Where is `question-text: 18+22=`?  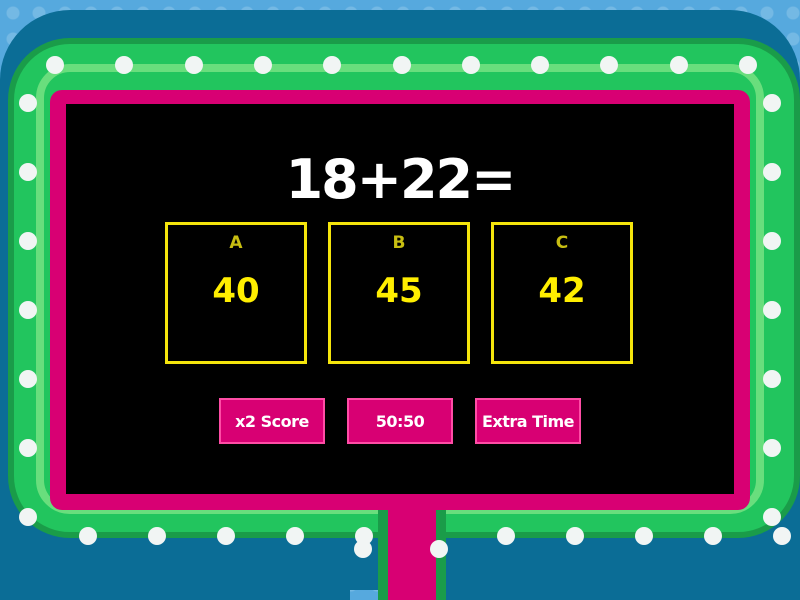 question-text: 18+22= is located at coordinates (401, 179).